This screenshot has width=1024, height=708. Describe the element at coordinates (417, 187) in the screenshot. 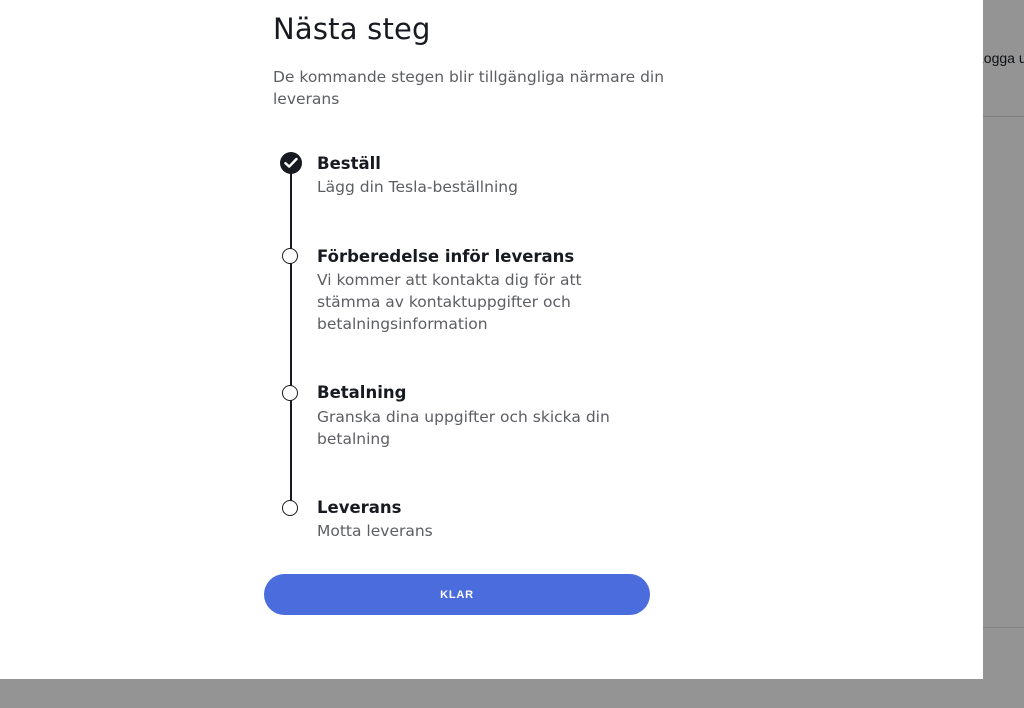

I see `step-description-order: Lägg din Tesla-beställning` at that location.